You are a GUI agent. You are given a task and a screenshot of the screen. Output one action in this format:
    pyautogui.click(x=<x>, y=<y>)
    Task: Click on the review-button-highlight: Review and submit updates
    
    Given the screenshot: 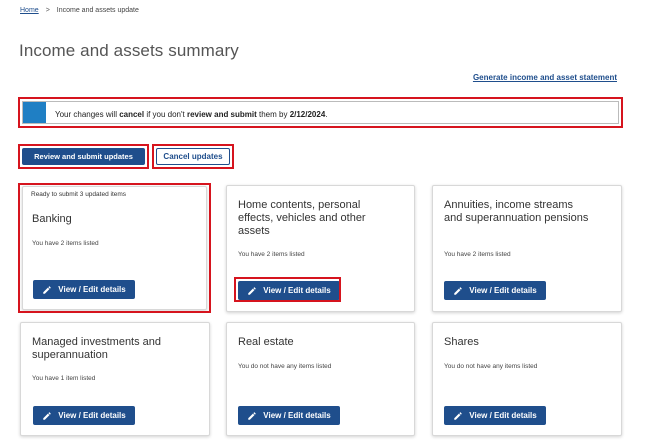 What is the action you would take?
    pyautogui.click(x=83, y=156)
    